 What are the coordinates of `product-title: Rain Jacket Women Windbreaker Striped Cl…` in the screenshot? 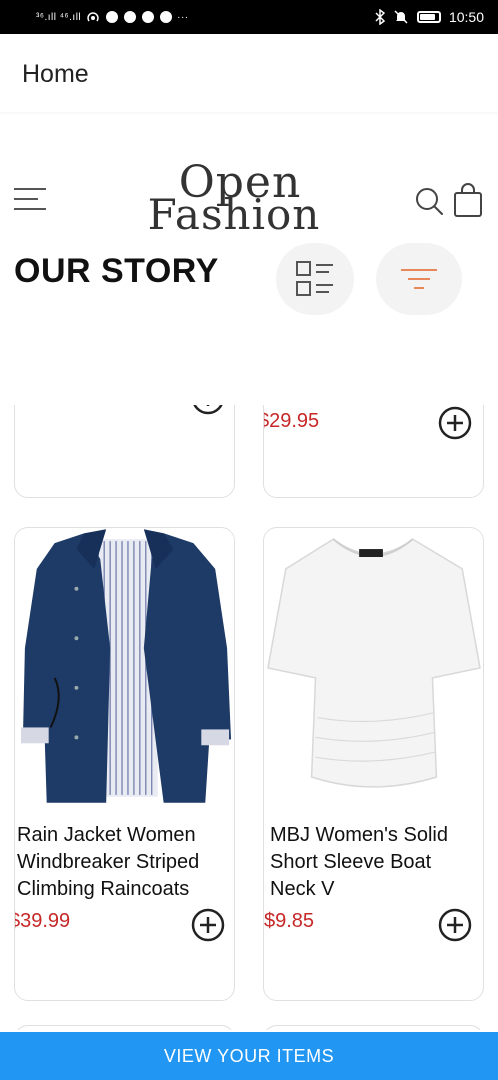 It's located at (108, 862).